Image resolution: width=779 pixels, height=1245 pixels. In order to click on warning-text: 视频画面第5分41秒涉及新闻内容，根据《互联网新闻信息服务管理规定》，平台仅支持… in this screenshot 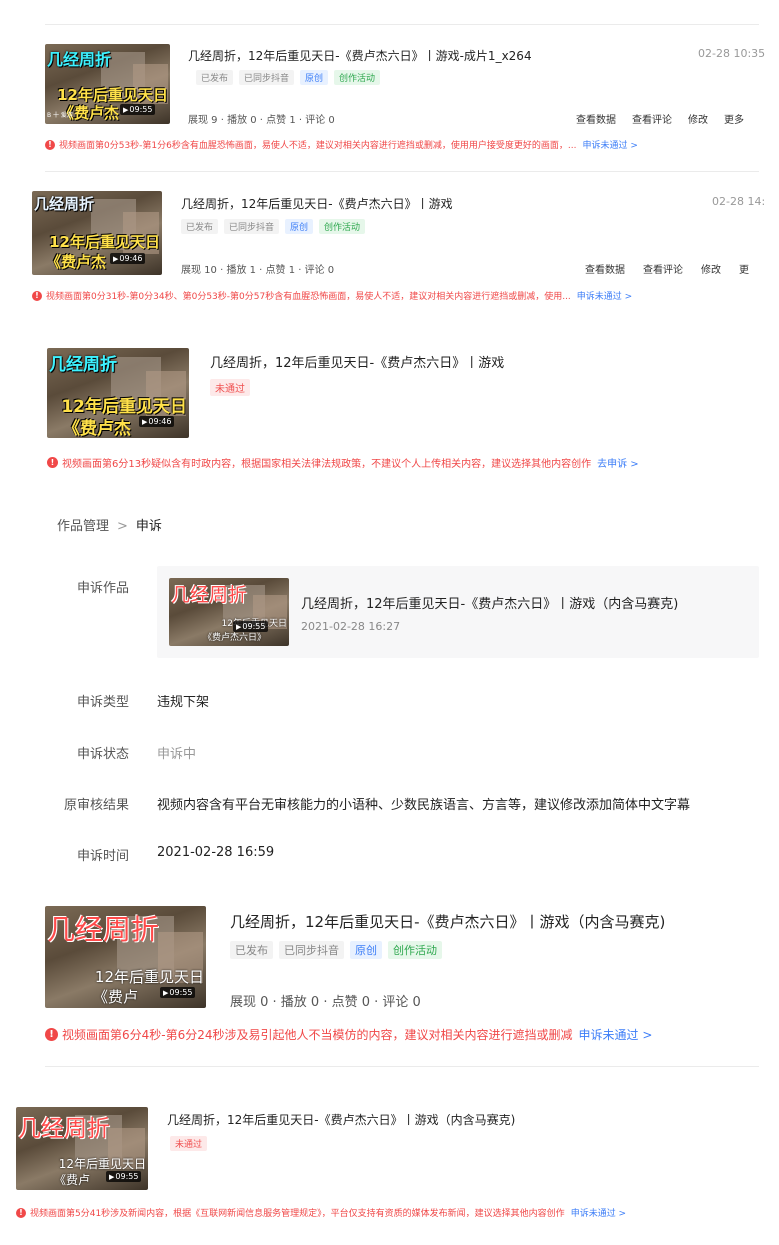, I will do `click(297, 1214)`.